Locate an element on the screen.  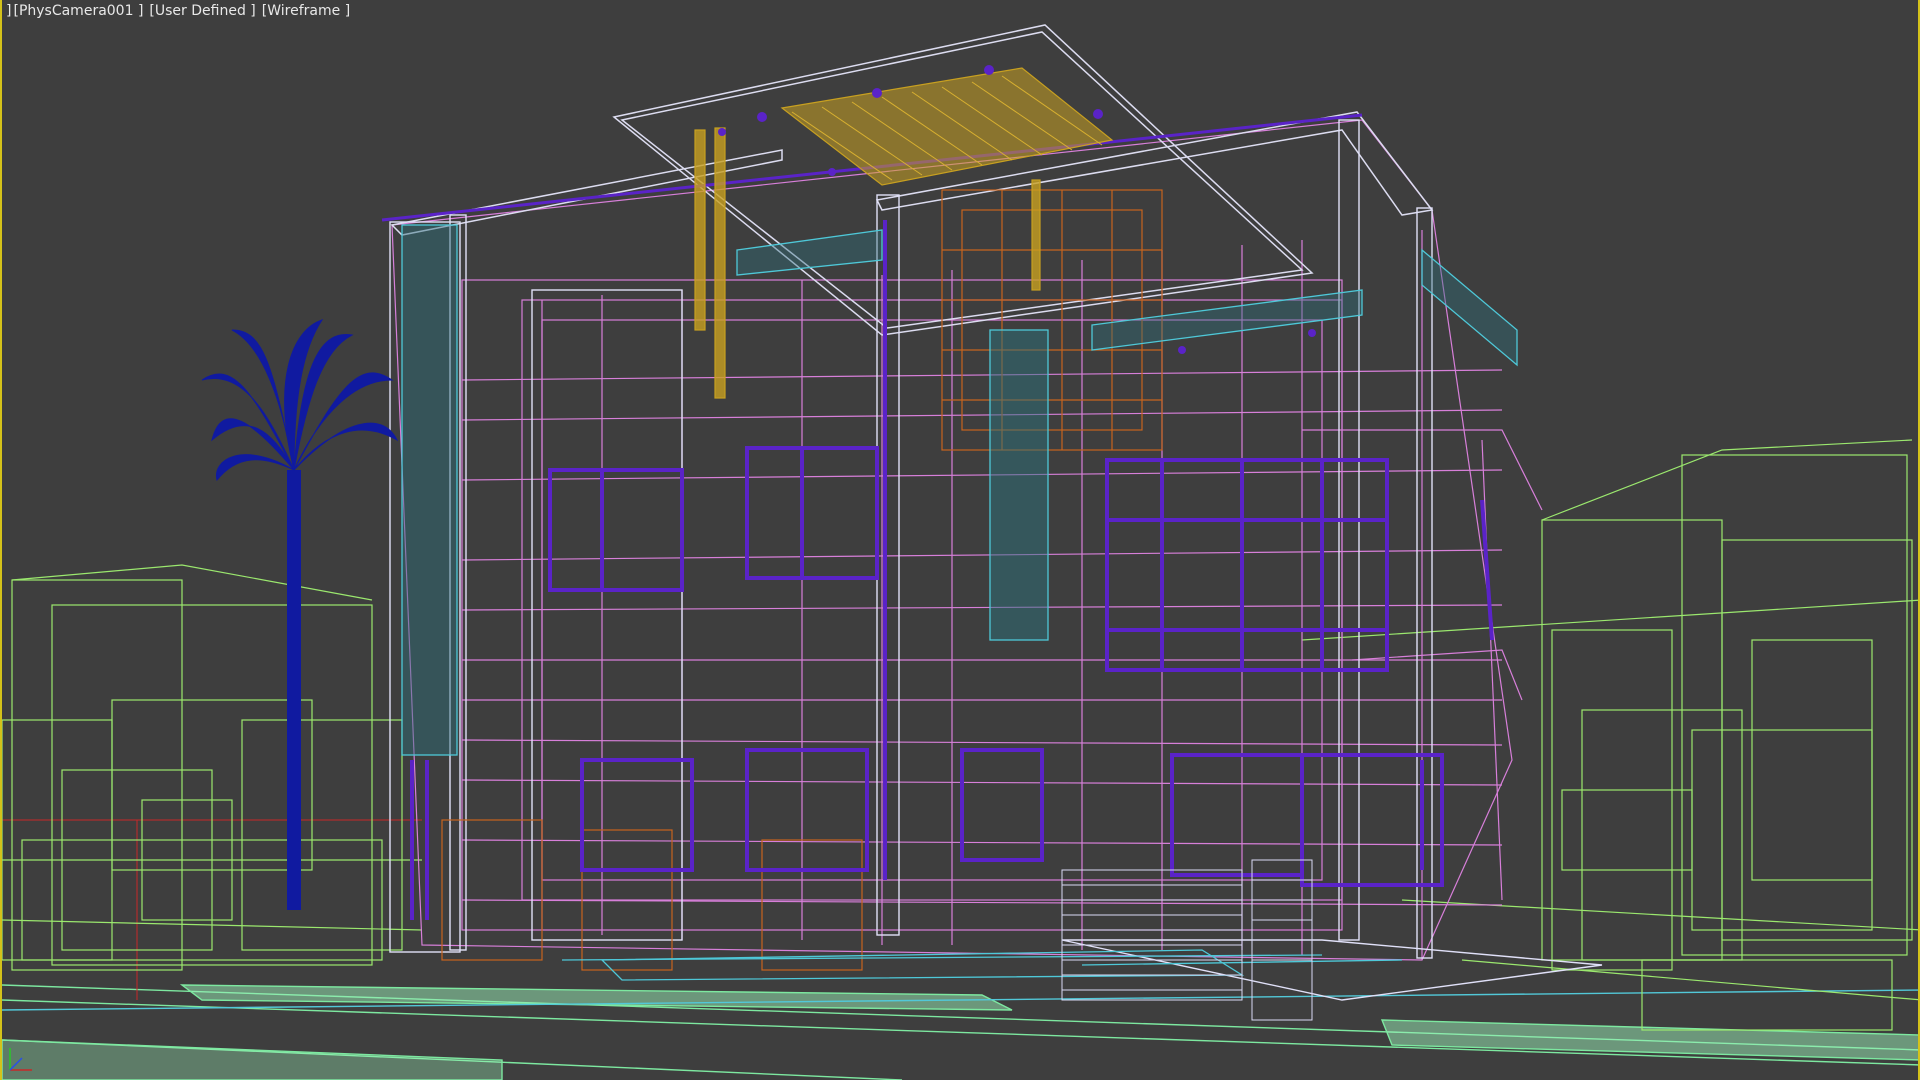
viewport-label-lead-bracket: ] is located at coordinates (9, 11).